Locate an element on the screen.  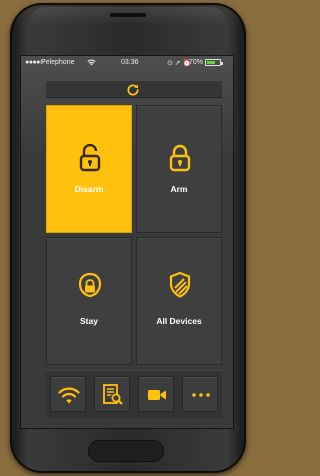
arm-label: Arm is located at coordinates (179, 189).